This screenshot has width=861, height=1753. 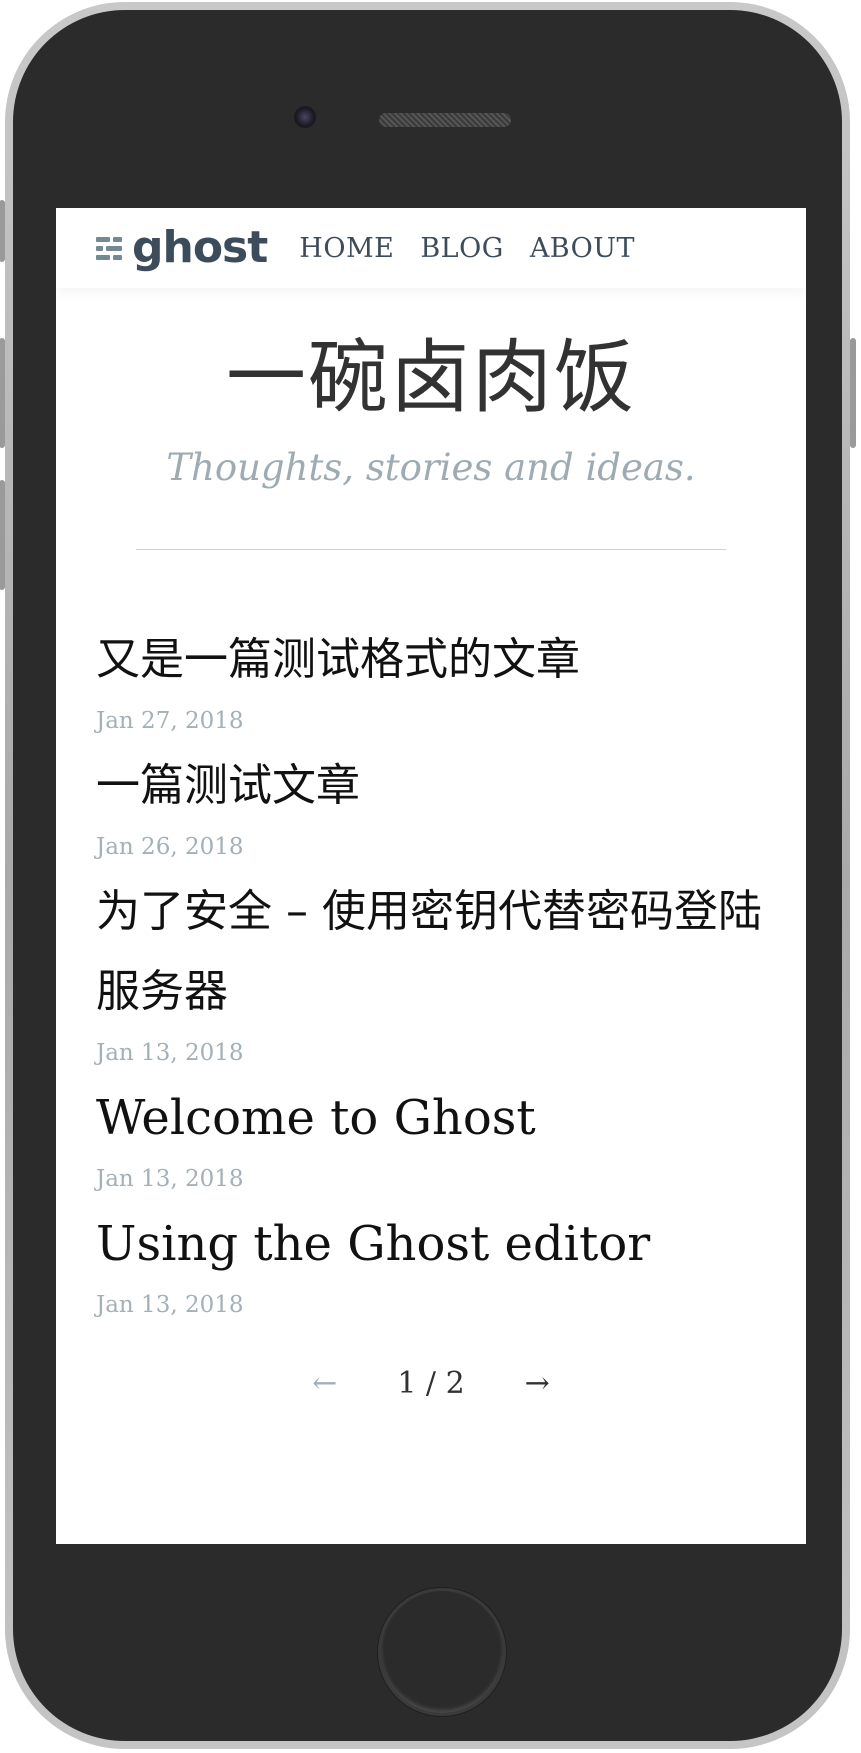 What do you see at coordinates (431, 377) in the screenshot?
I see `site-title: 一碗卤肉饭` at bounding box center [431, 377].